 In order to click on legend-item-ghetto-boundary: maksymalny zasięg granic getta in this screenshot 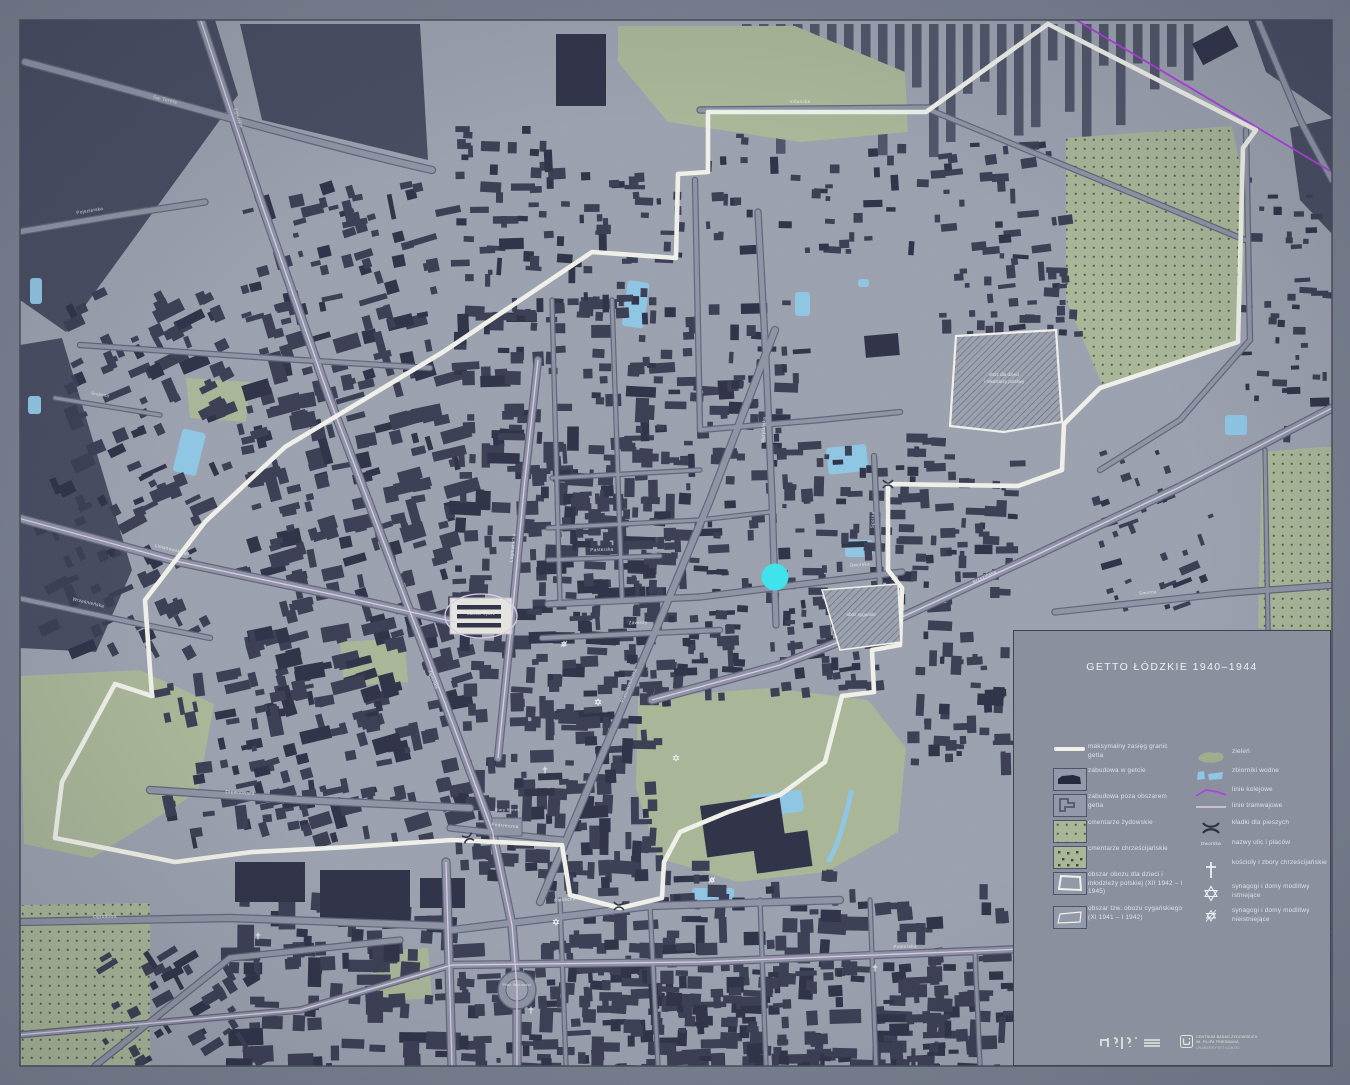, I will do `click(1118, 751)`.